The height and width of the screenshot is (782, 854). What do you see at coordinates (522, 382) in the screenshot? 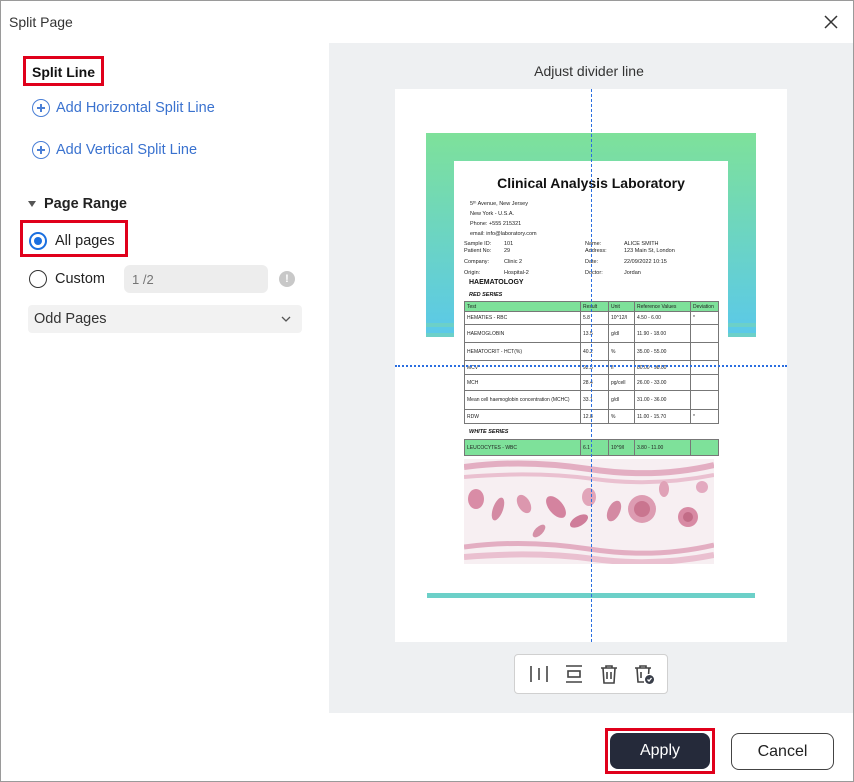
I see `table-cell: MCH` at bounding box center [522, 382].